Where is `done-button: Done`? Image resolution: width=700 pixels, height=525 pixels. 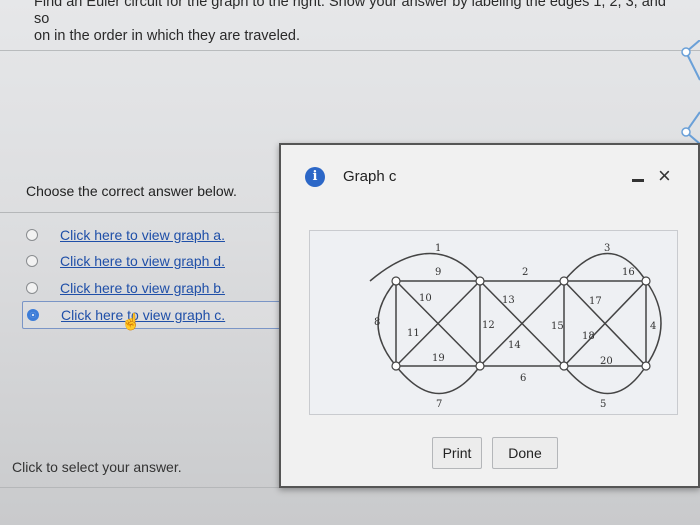 done-button: Done is located at coordinates (525, 453).